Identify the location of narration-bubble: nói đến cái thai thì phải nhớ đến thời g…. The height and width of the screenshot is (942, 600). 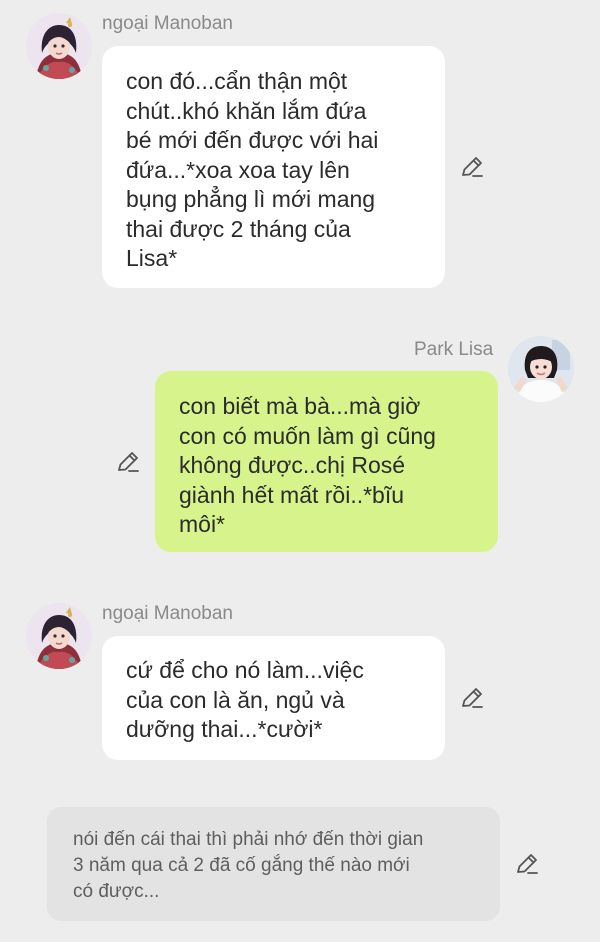
(273, 864).